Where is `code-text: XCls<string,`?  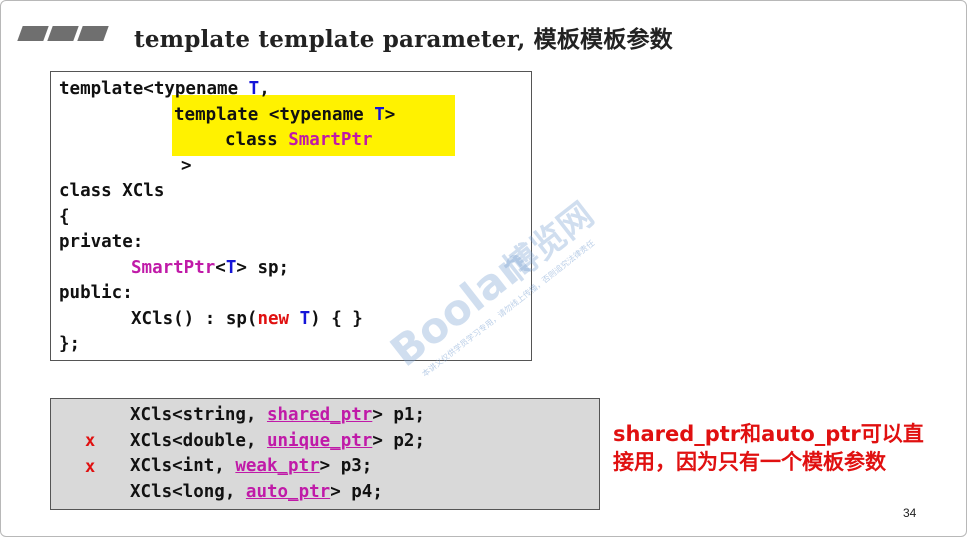
code-text: XCls<string, is located at coordinates (198, 415).